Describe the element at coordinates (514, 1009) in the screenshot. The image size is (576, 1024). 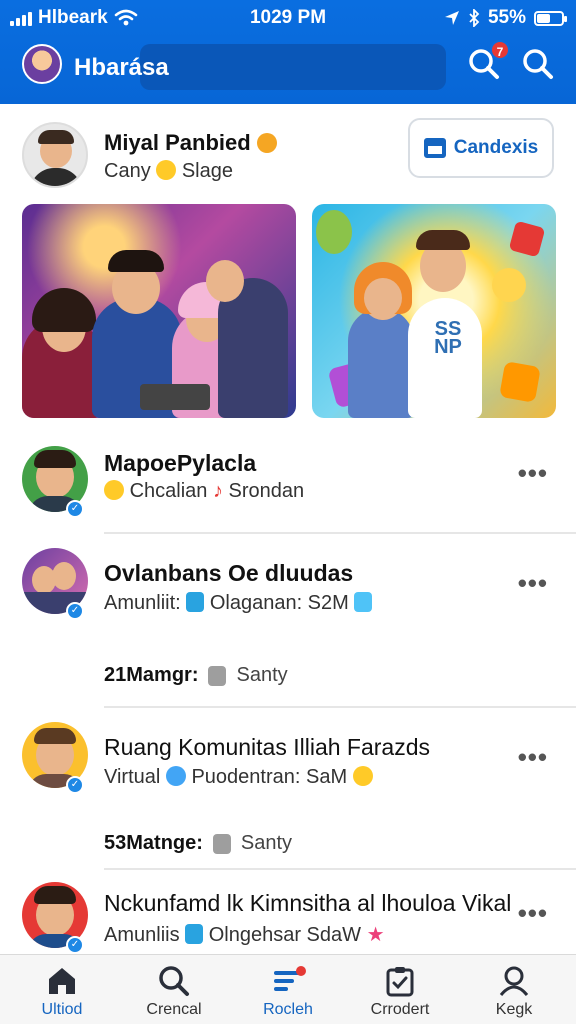
I see `tab-label: Kegk` at that location.